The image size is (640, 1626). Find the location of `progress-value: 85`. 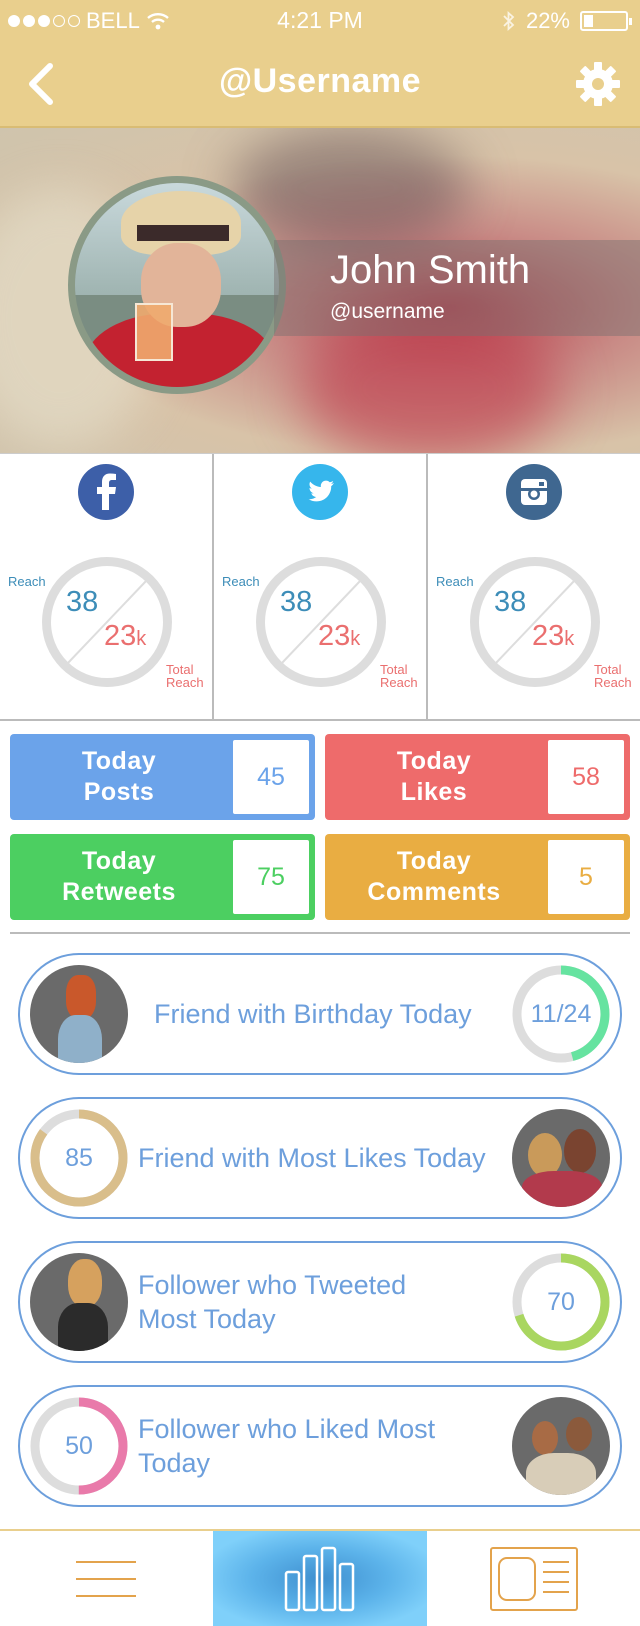

progress-value: 85 is located at coordinates (79, 1157).